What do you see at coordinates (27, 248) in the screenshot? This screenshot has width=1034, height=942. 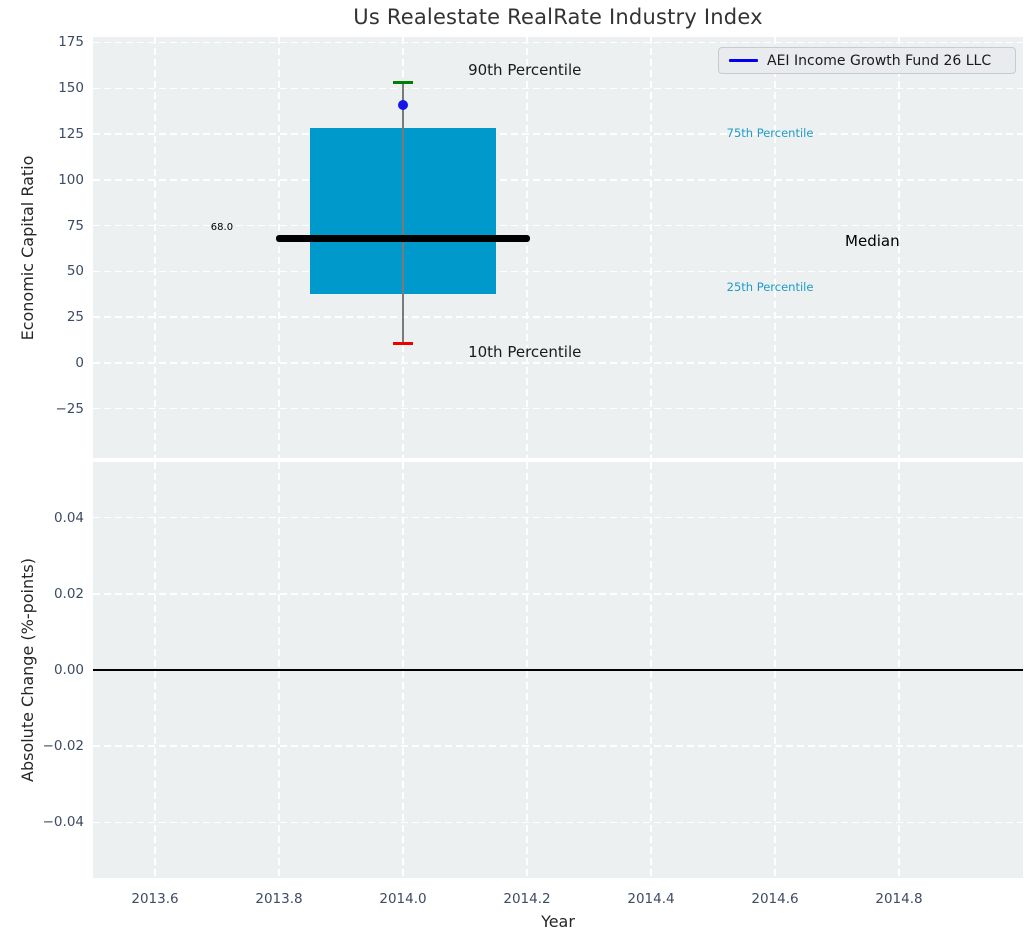 I see `top-y-axis-label: Economic Capital Ratio` at bounding box center [27, 248].